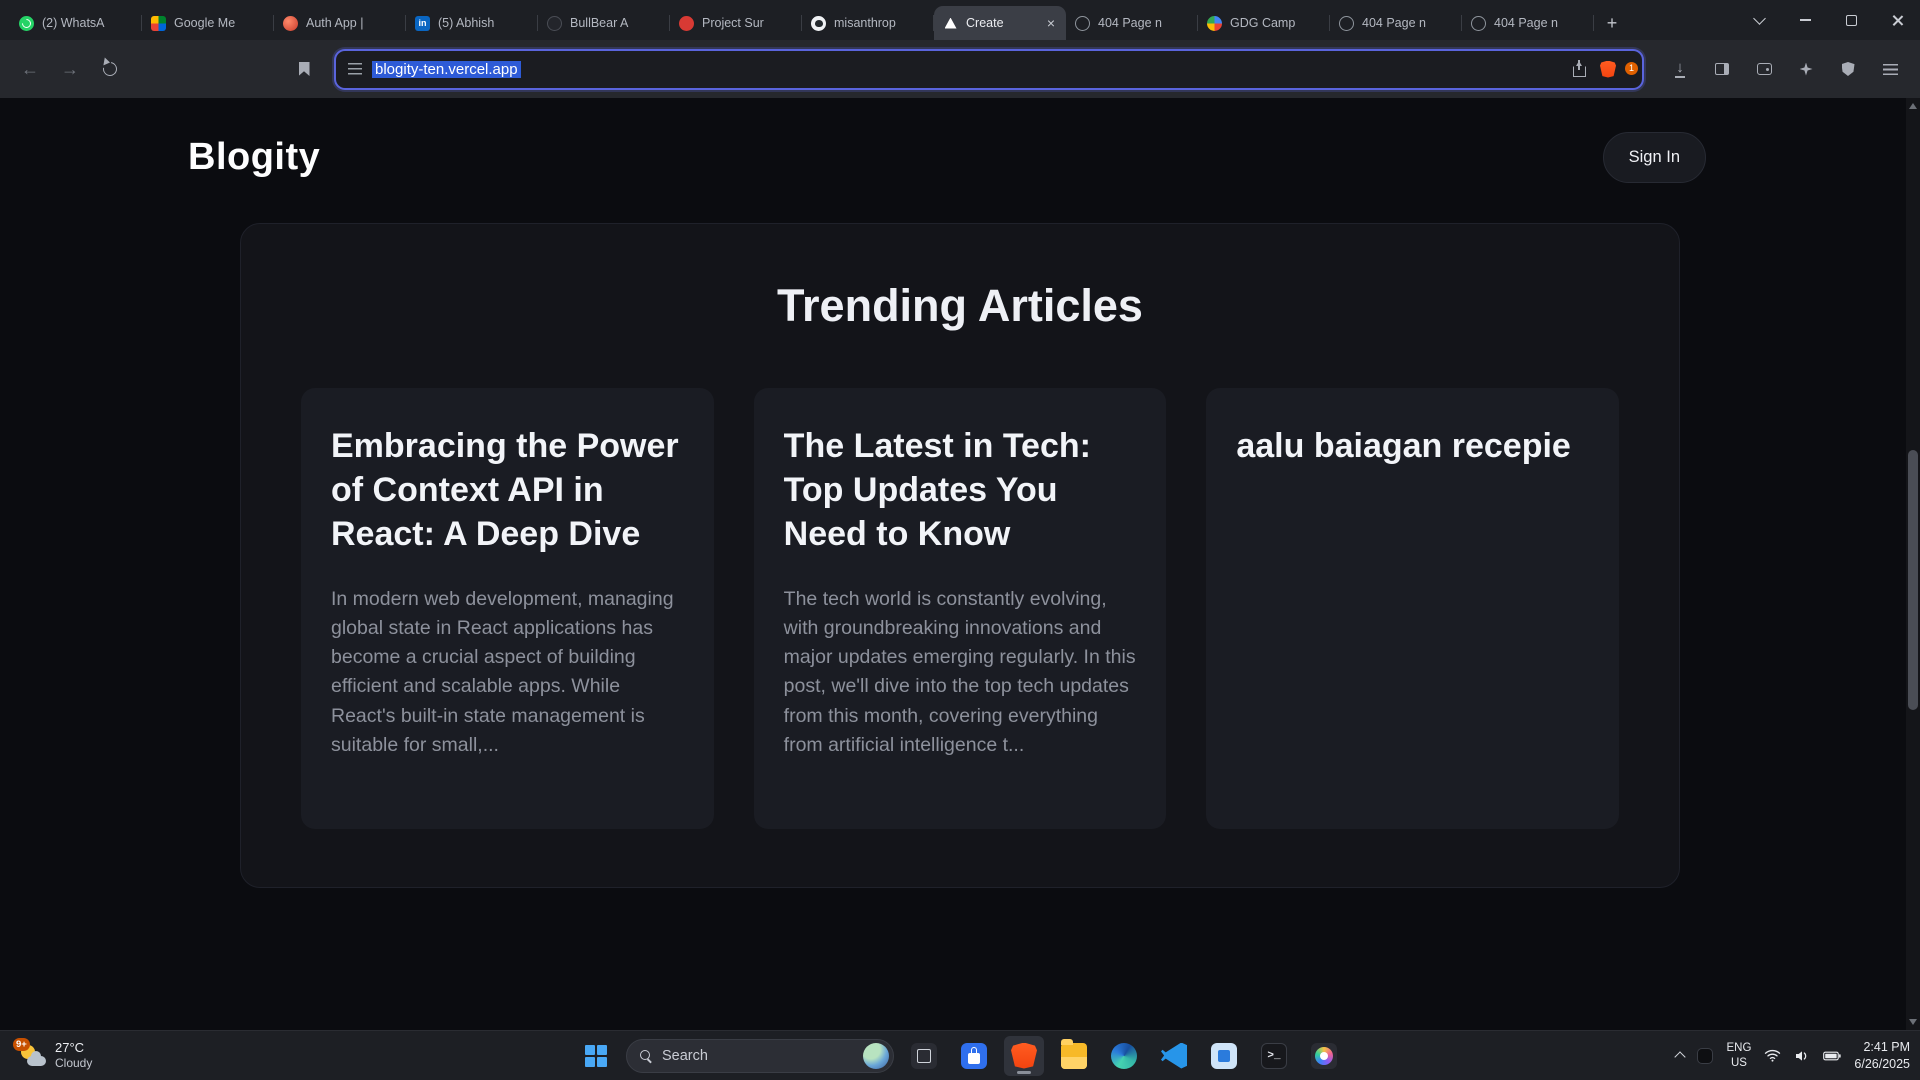 Image resolution: width=1920 pixels, height=1080 pixels. I want to click on minimize-icon, so click(1805, 20).